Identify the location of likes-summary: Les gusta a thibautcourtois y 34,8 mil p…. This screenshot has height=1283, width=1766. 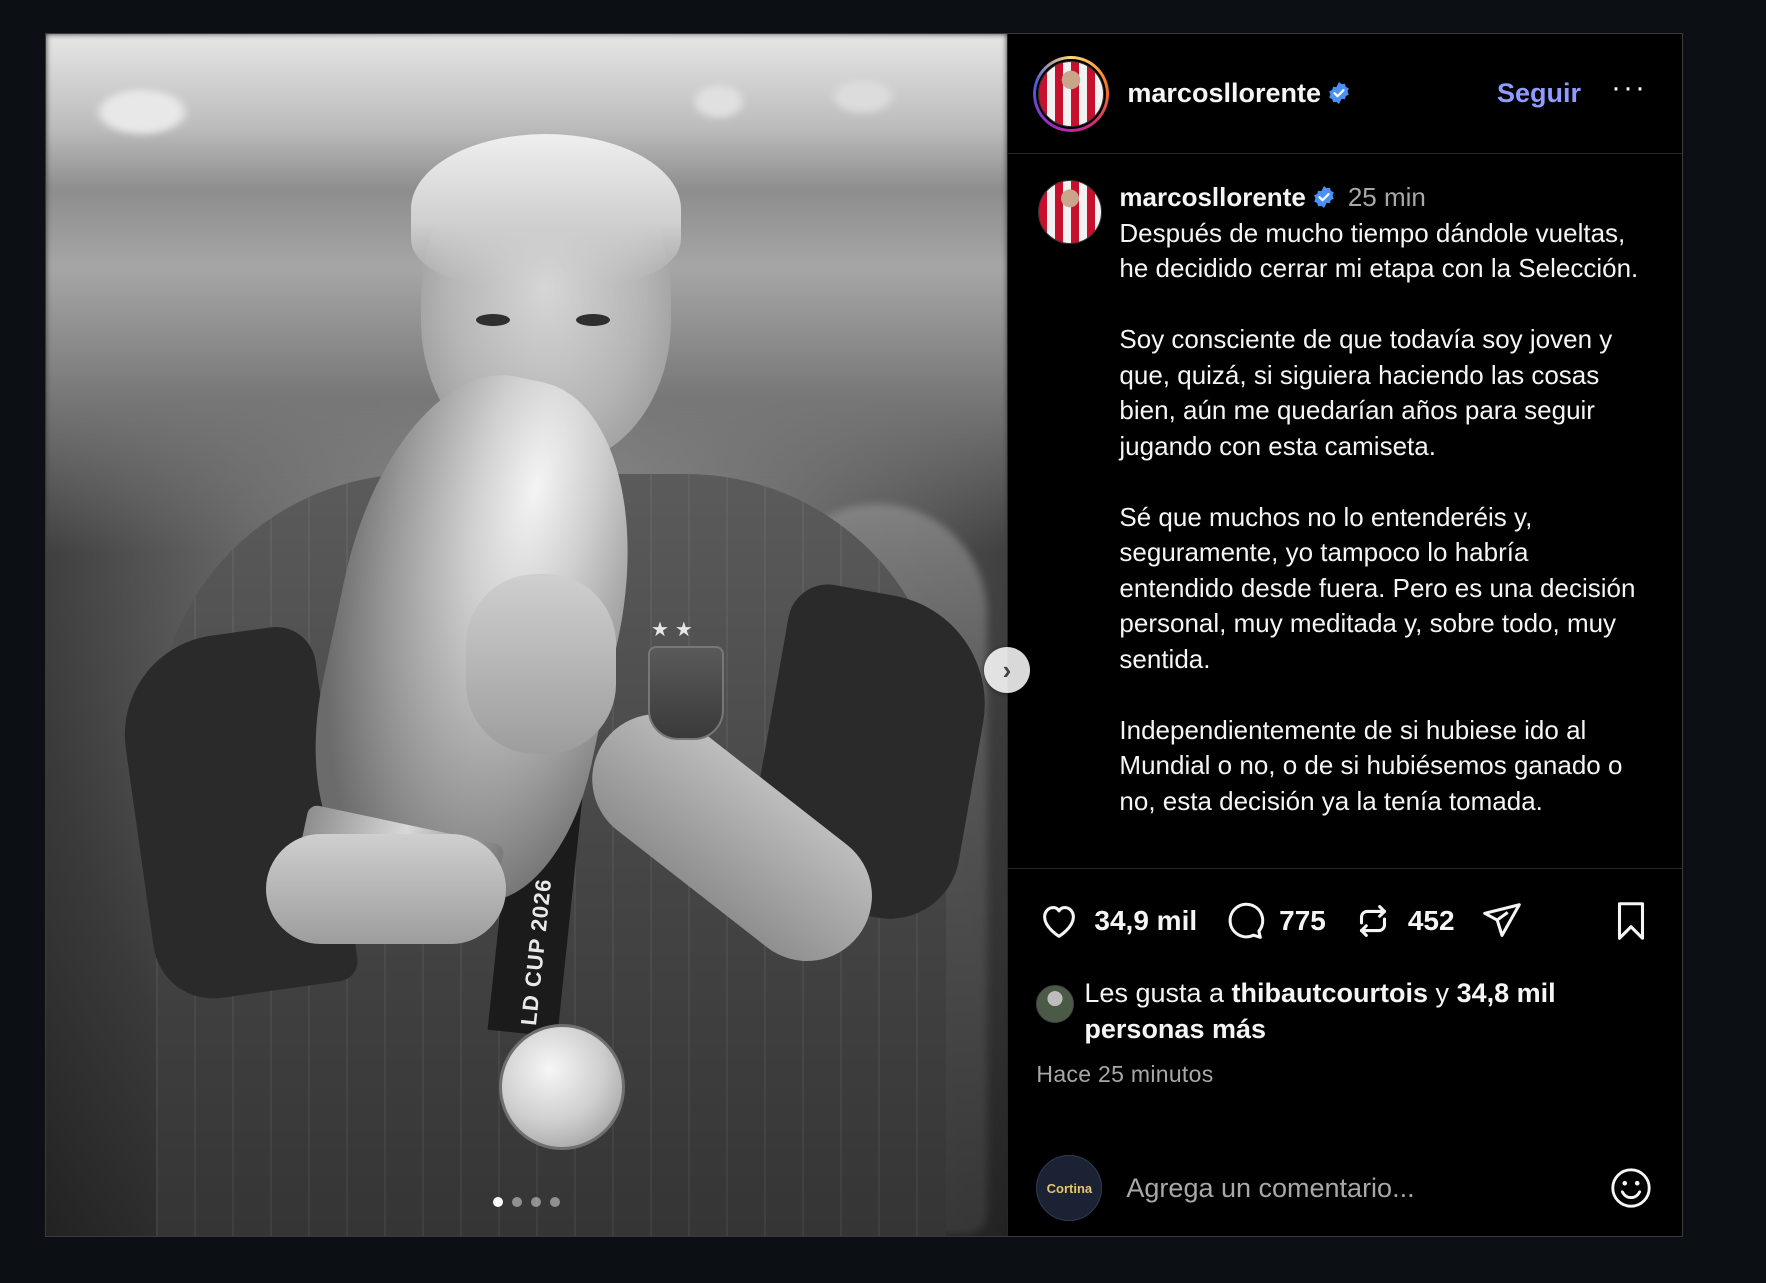
(1345, 1011).